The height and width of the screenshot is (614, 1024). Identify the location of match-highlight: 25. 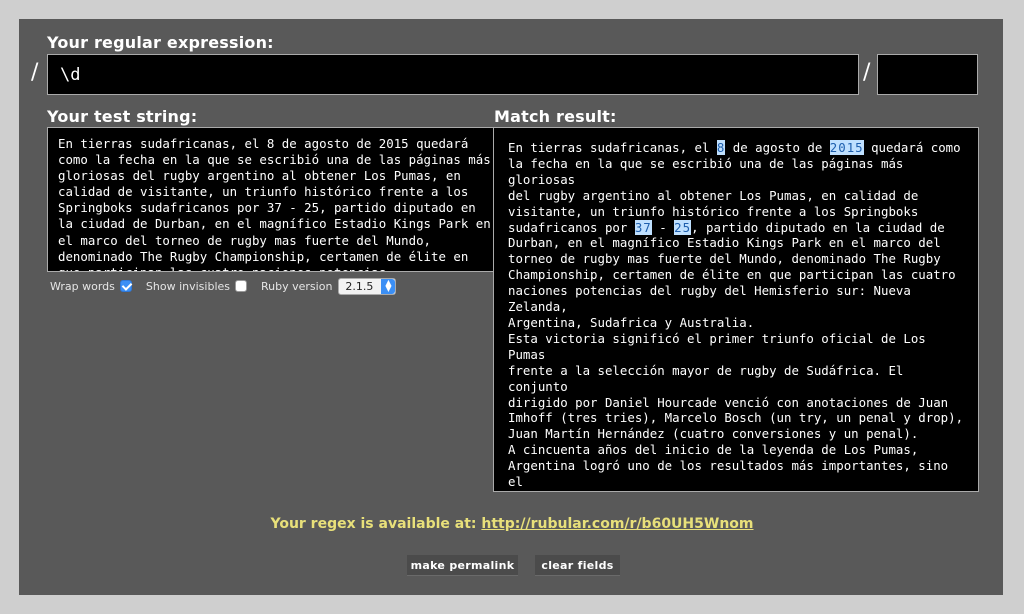
(683, 227).